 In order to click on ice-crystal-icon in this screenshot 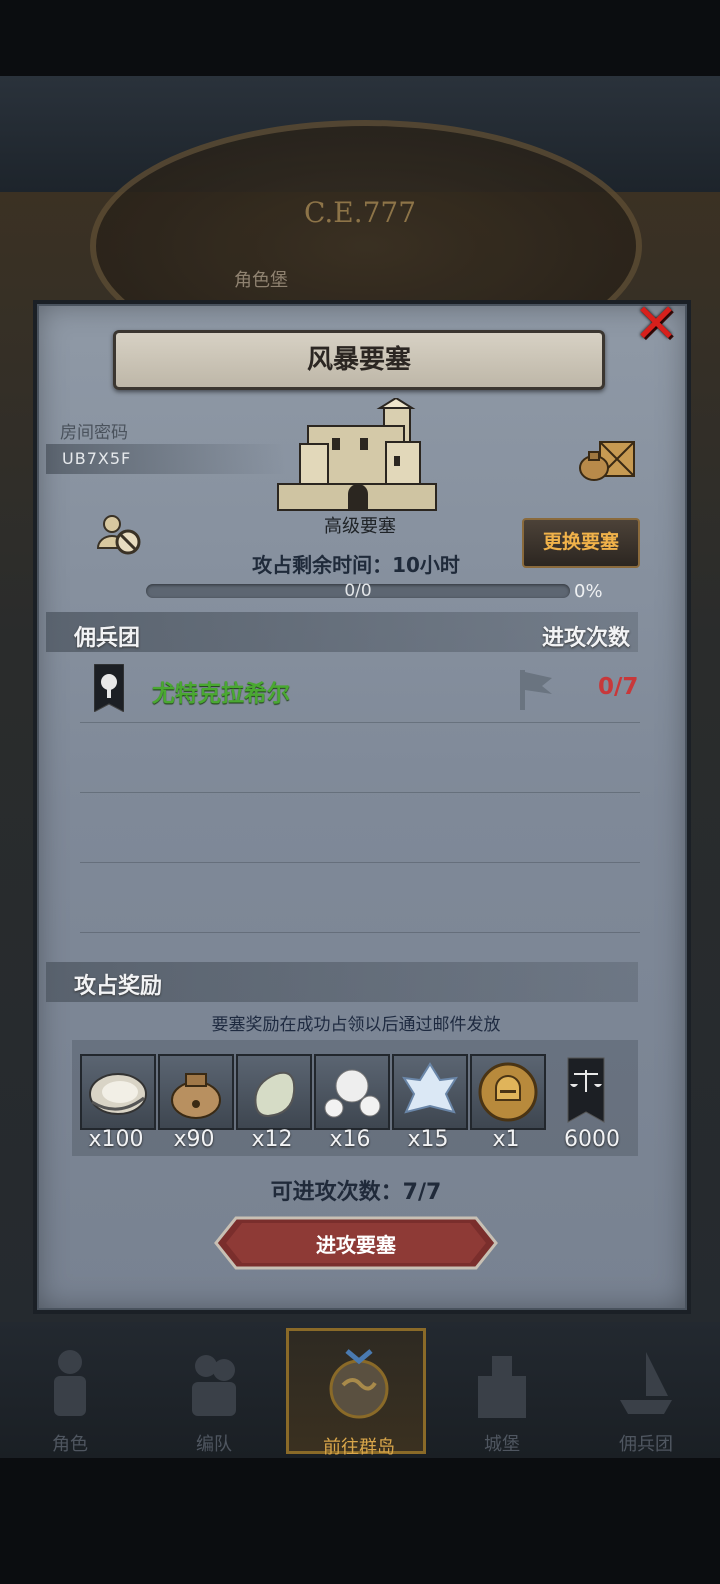, I will do `click(430, 1088)`.